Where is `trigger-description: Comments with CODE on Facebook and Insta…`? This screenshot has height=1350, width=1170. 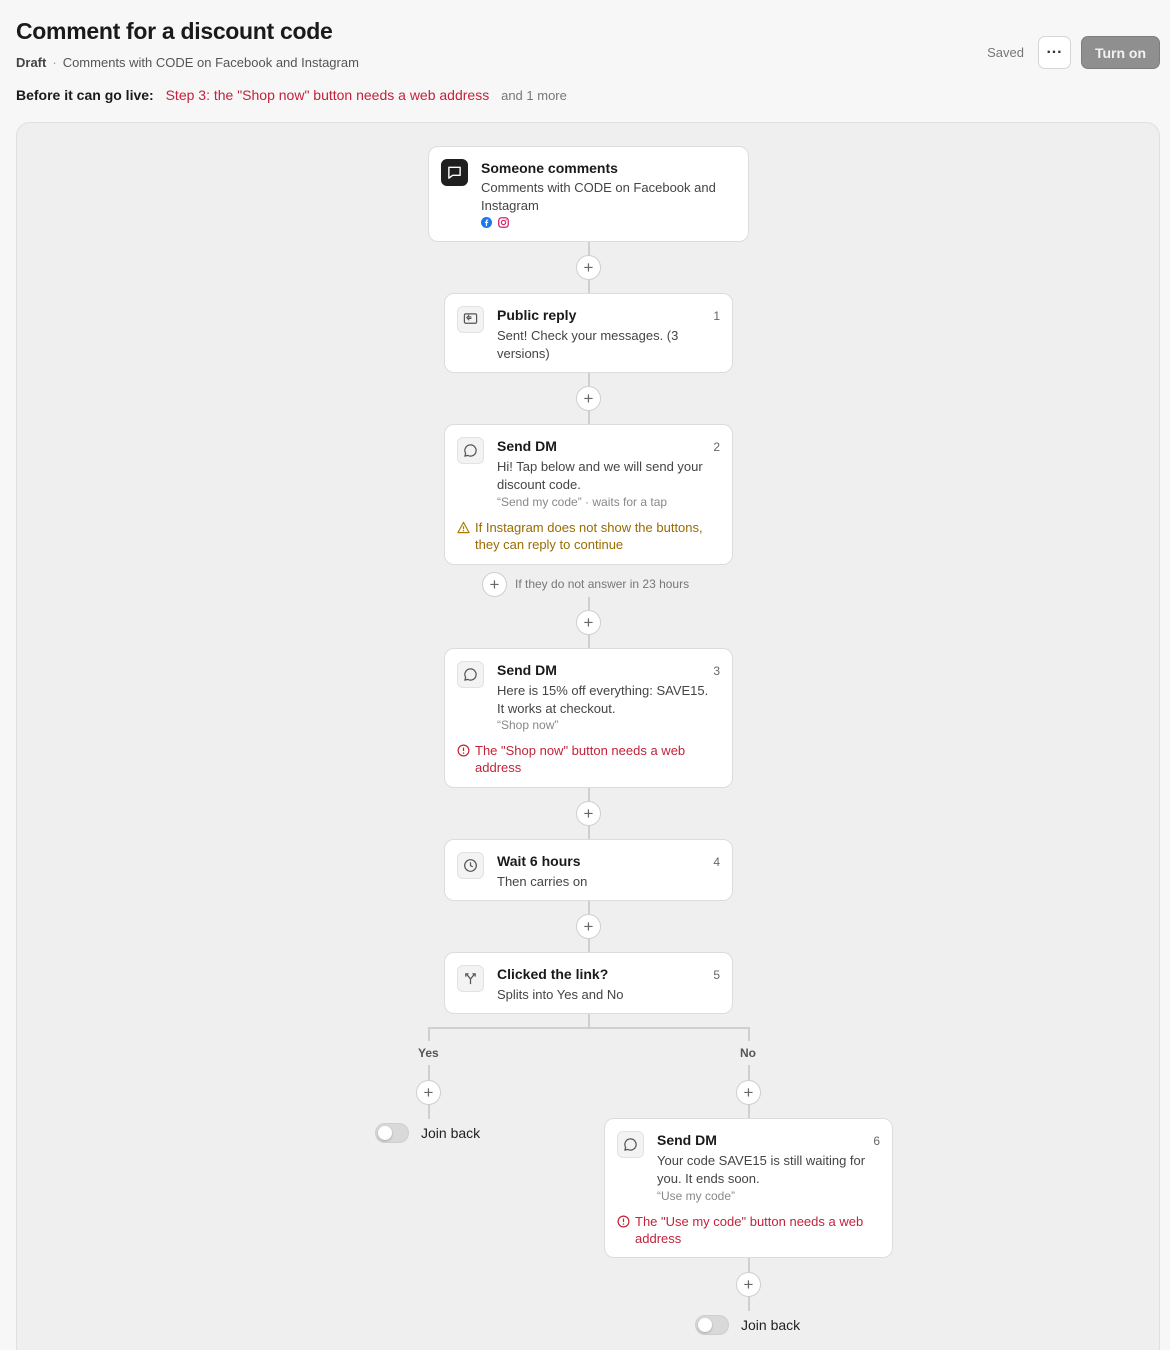 trigger-description: Comments with CODE on Facebook and Insta… is located at coordinates (598, 196).